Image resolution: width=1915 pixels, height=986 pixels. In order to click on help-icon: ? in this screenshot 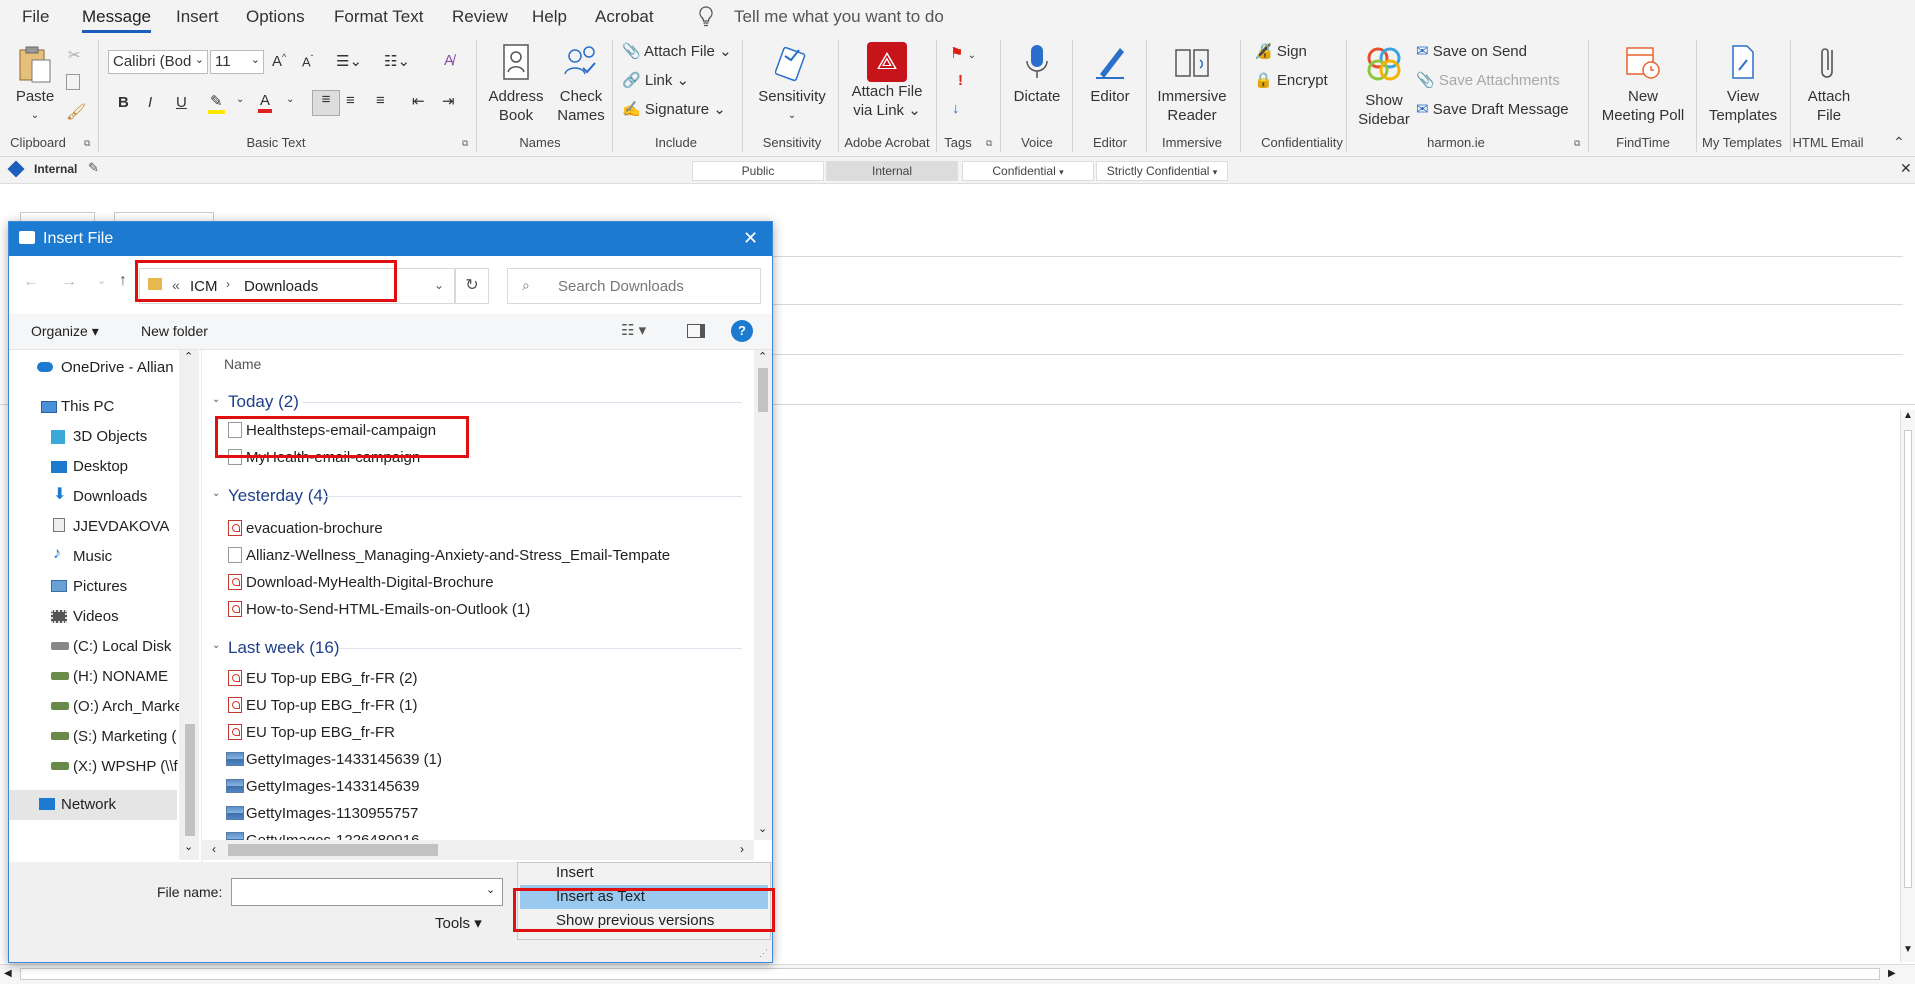, I will do `click(742, 331)`.